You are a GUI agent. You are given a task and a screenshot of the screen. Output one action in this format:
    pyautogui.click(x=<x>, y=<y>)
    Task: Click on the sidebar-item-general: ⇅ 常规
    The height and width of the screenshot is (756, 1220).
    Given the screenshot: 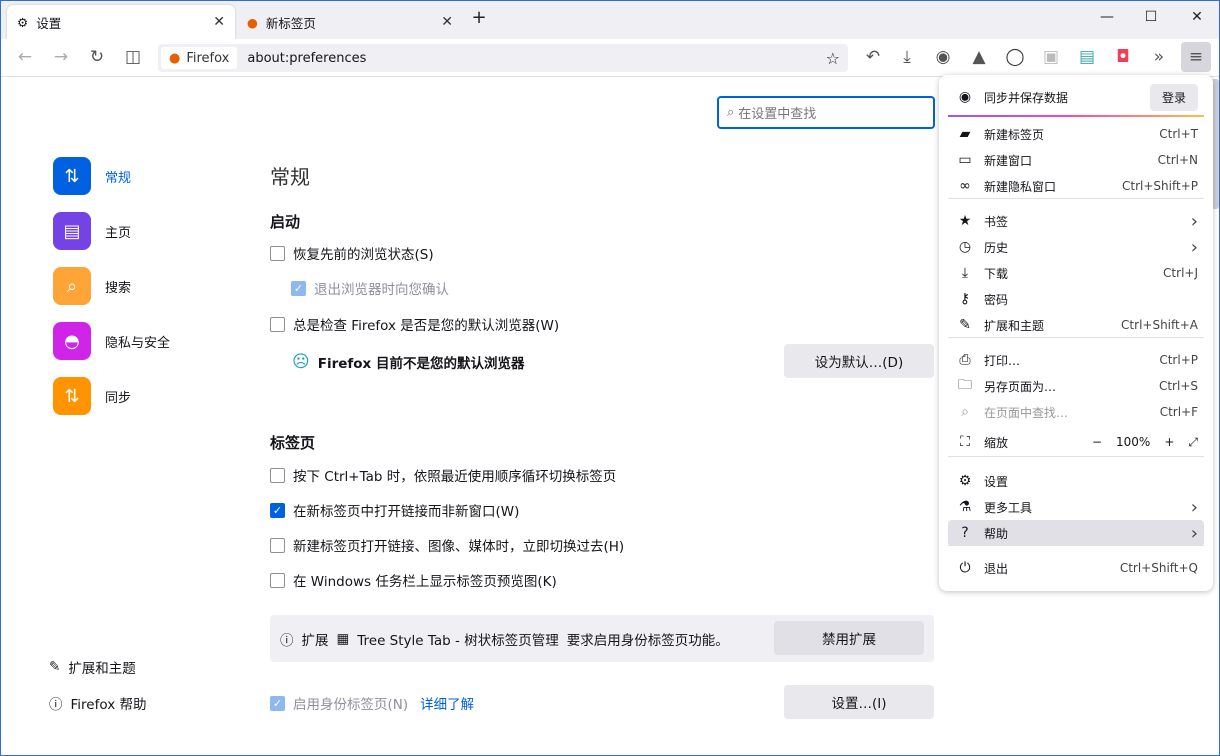 What is the action you would take?
    pyautogui.click(x=92, y=176)
    